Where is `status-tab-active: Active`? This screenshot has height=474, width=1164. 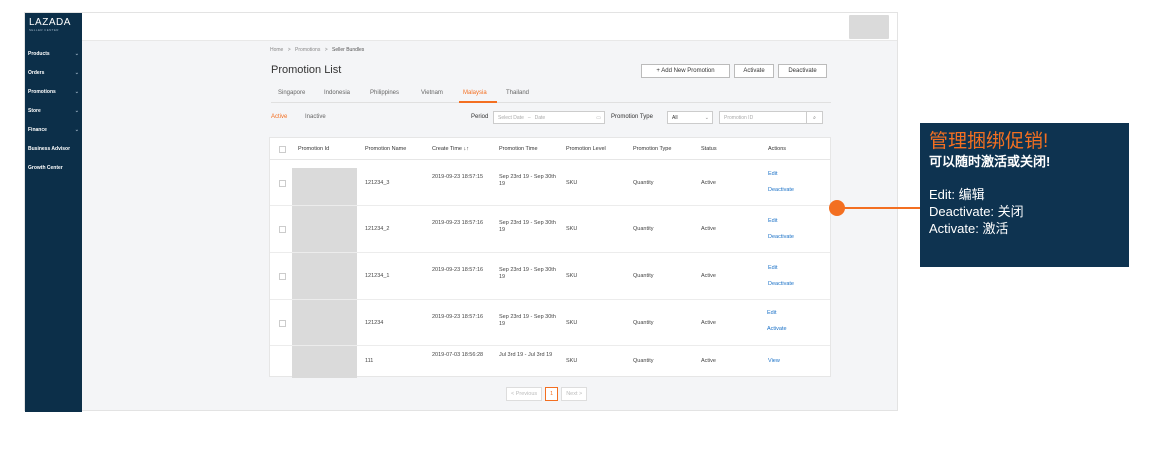
status-tab-active: Active is located at coordinates (279, 117).